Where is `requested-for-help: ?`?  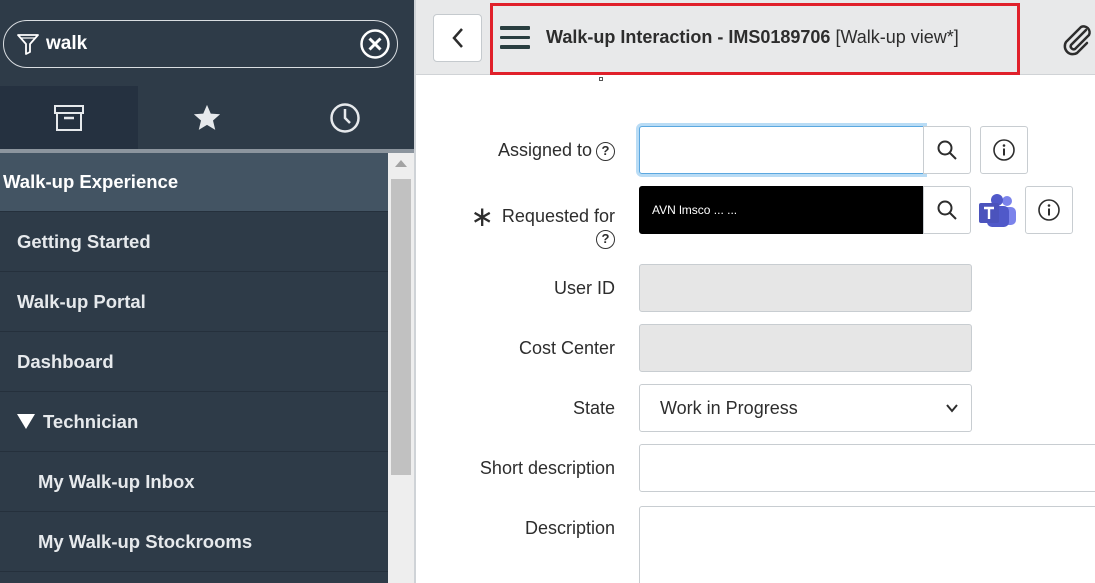
requested-for-help: ? is located at coordinates (603, 238).